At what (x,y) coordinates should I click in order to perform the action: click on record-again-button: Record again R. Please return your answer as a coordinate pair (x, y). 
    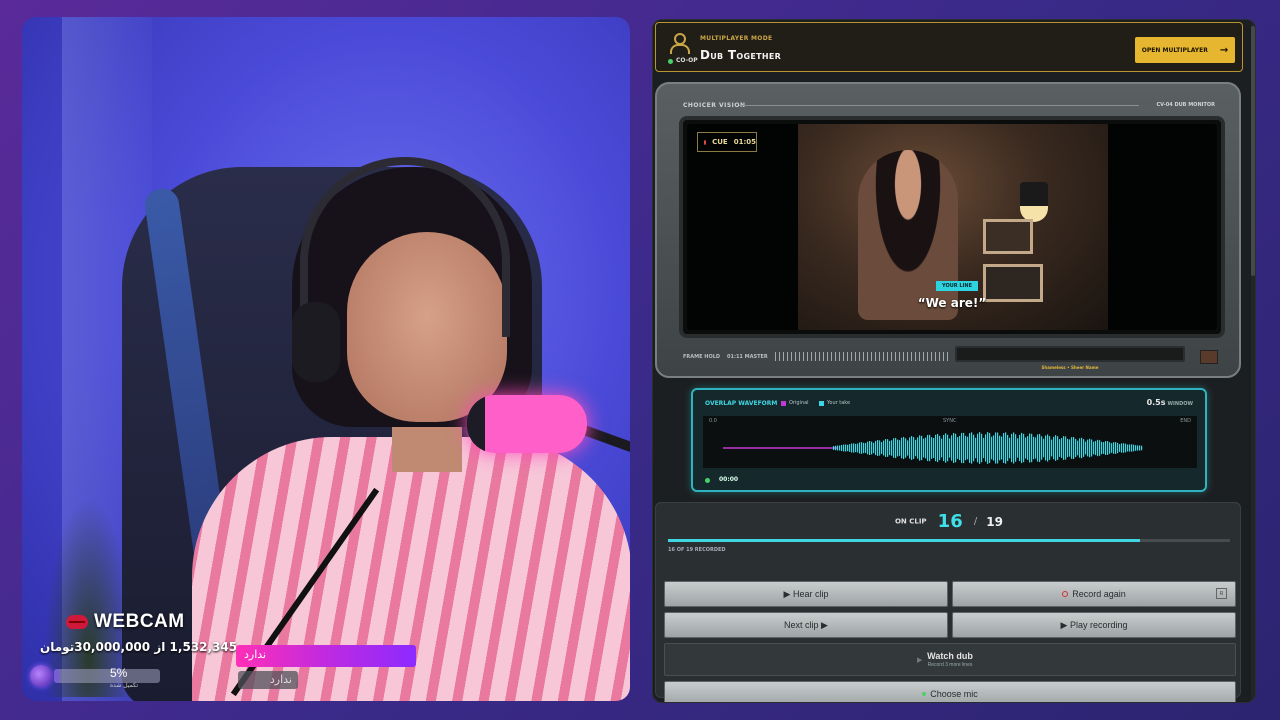
    Looking at the image, I should click on (1094, 594).